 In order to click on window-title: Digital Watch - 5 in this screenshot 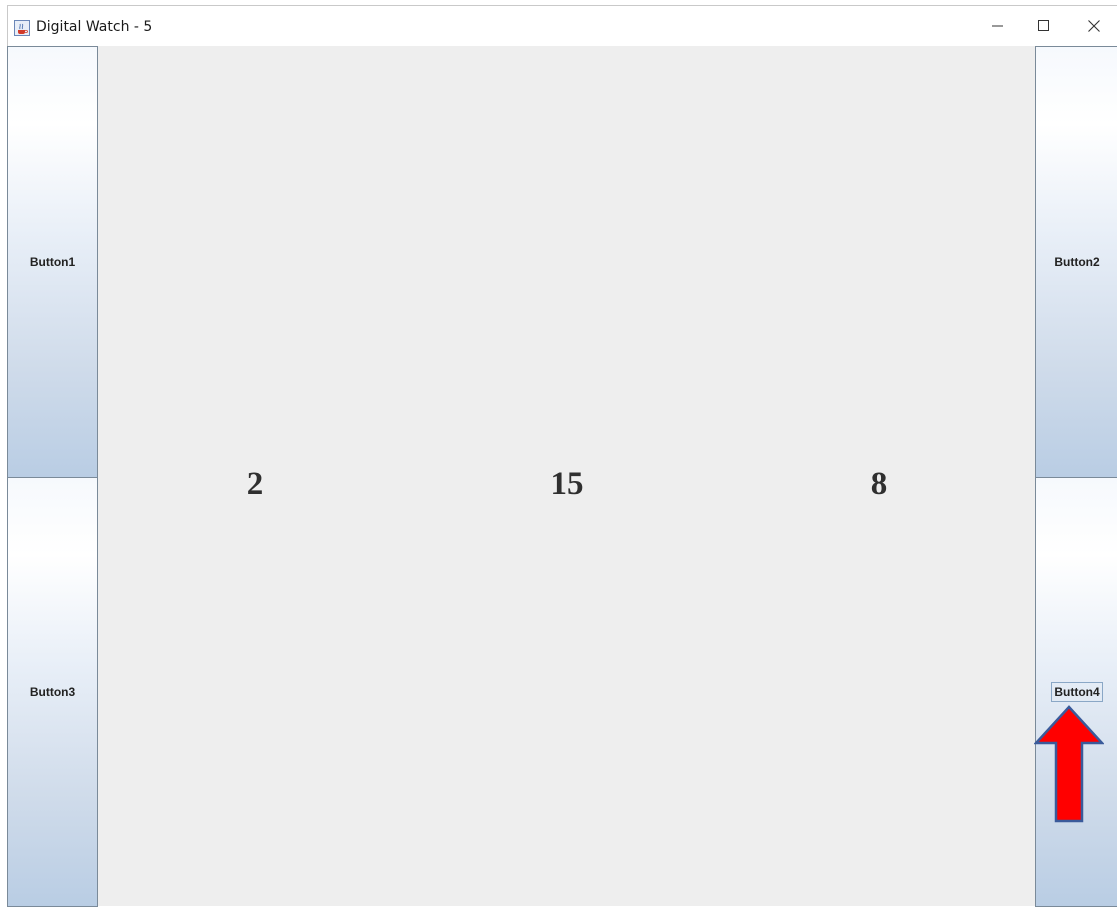, I will do `click(94, 27)`.